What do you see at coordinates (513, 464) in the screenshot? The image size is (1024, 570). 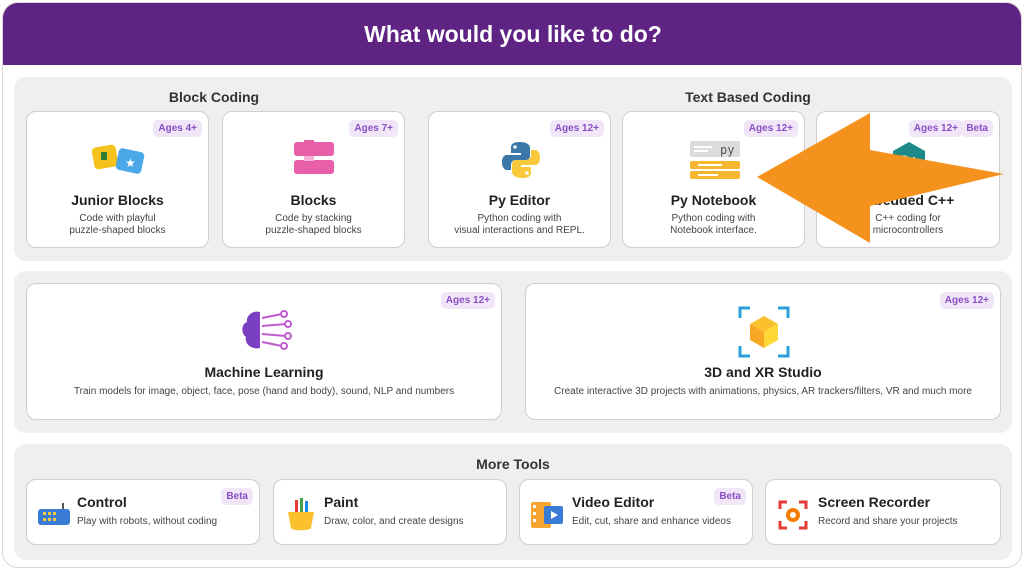 I see `more-tools-title: More Tools` at bounding box center [513, 464].